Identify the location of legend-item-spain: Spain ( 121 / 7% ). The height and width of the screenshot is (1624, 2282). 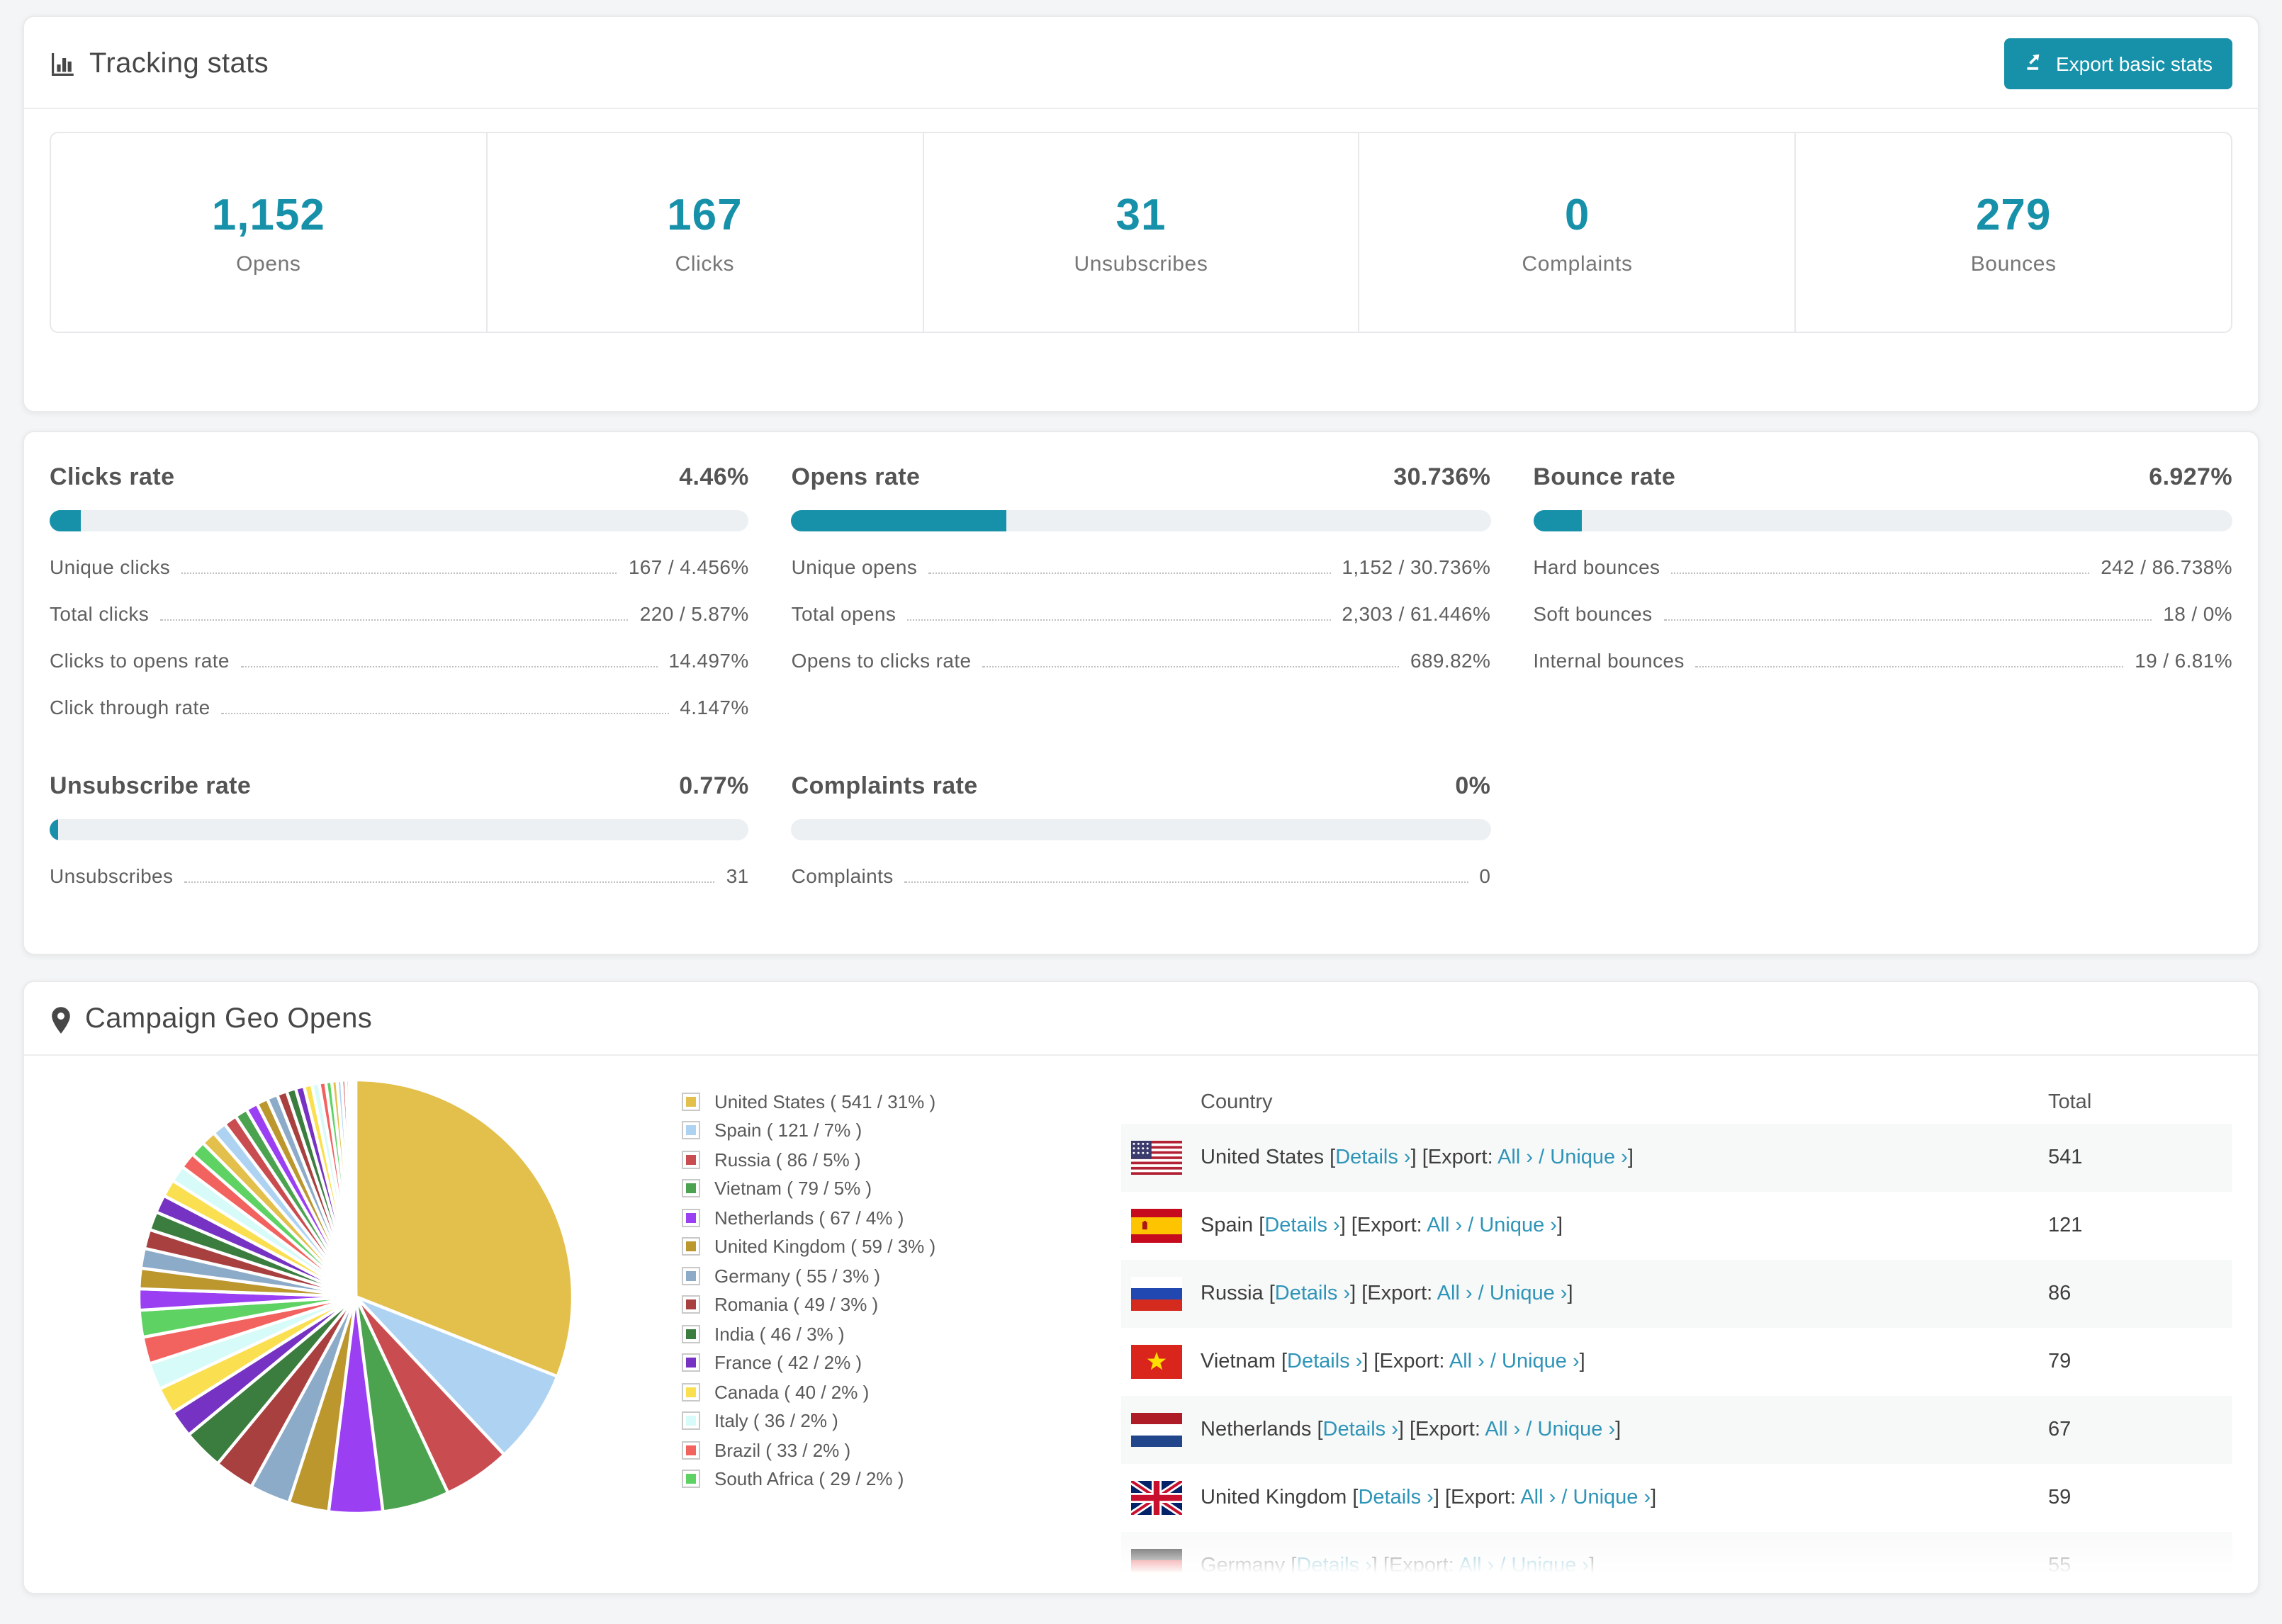
(901, 1131).